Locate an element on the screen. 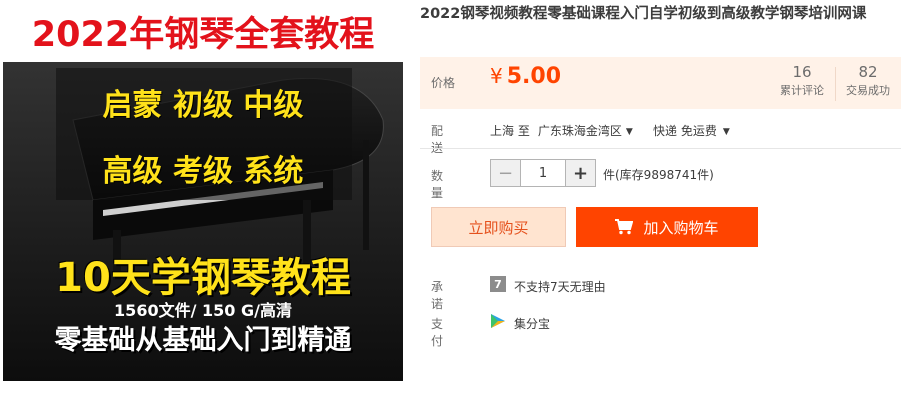 The height and width of the screenshot is (403, 902). price-amount: 5.00 is located at coordinates (534, 76).